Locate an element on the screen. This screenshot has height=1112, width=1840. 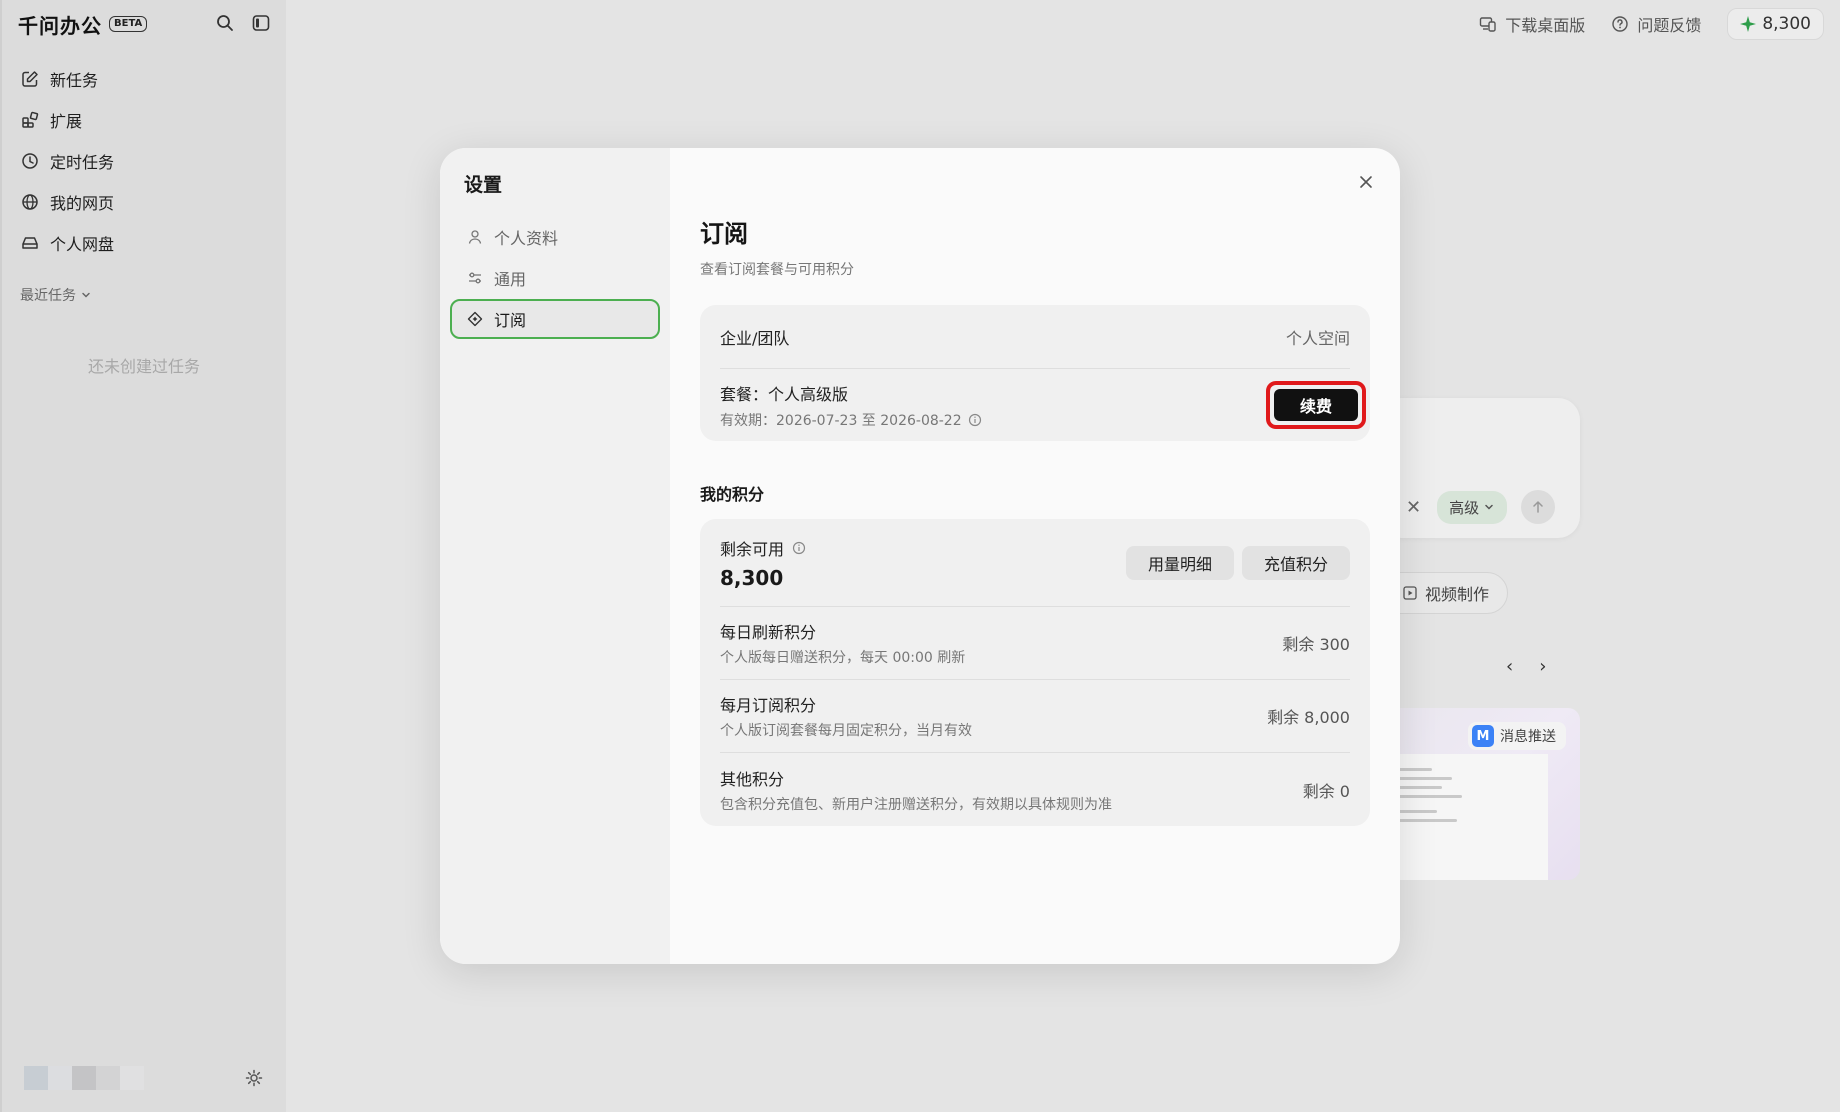
sidebar-nav: 新任务 扩展 定时任务 我的网页 个人网盘 is located at coordinates (144, 160).